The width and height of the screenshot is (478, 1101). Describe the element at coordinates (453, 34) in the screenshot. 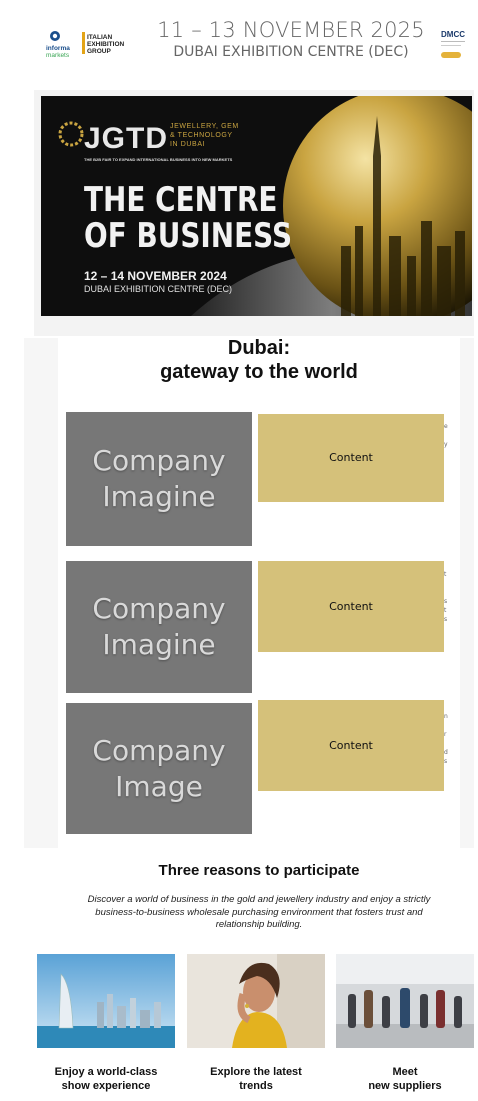

I see `svg-text: DMCC` at that location.